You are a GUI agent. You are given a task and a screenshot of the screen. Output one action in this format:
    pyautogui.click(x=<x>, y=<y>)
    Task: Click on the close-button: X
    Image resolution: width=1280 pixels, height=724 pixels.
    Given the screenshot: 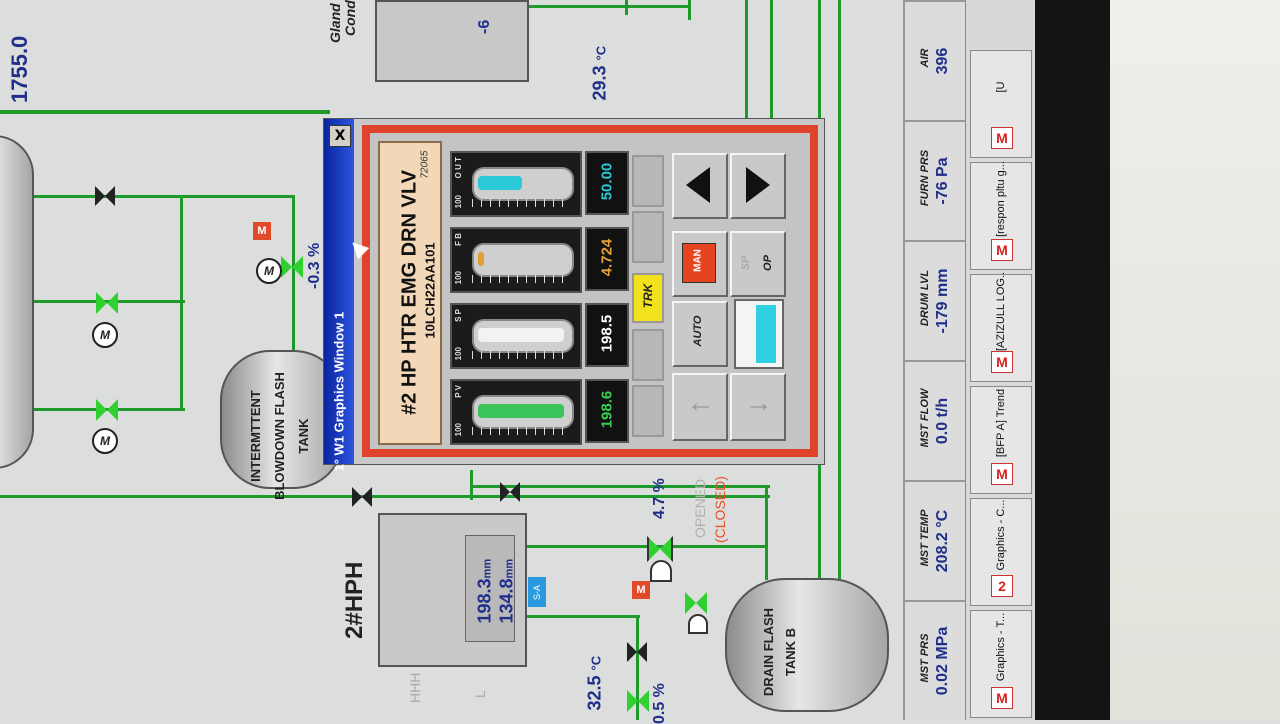 What is the action you would take?
    pyautogui.click(x=340, y=136)
    